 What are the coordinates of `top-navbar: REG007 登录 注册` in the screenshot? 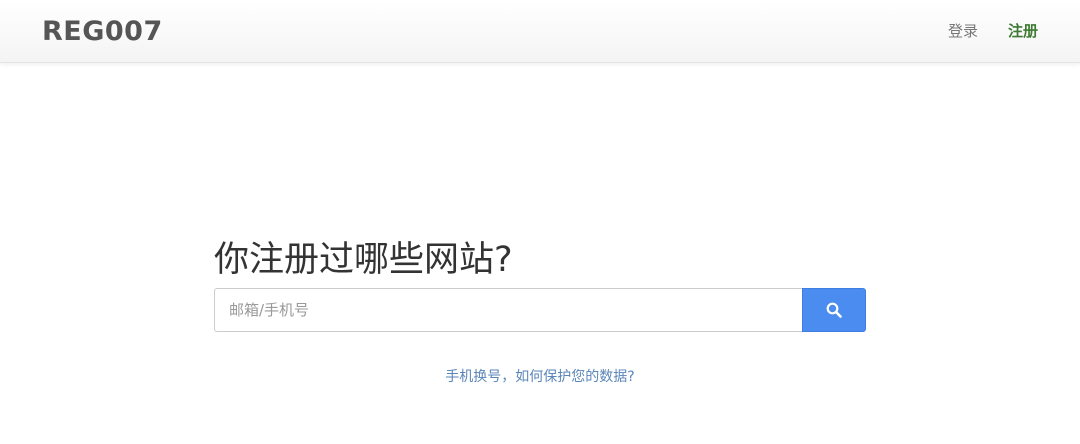 It's located at (540, 31).